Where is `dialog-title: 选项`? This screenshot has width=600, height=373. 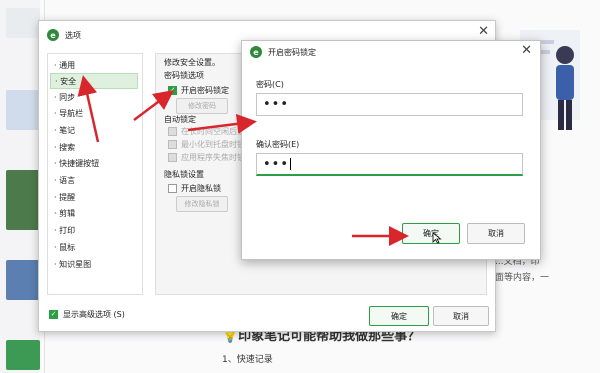
dialog-title: 选项 is located at coordinates (73, 35).